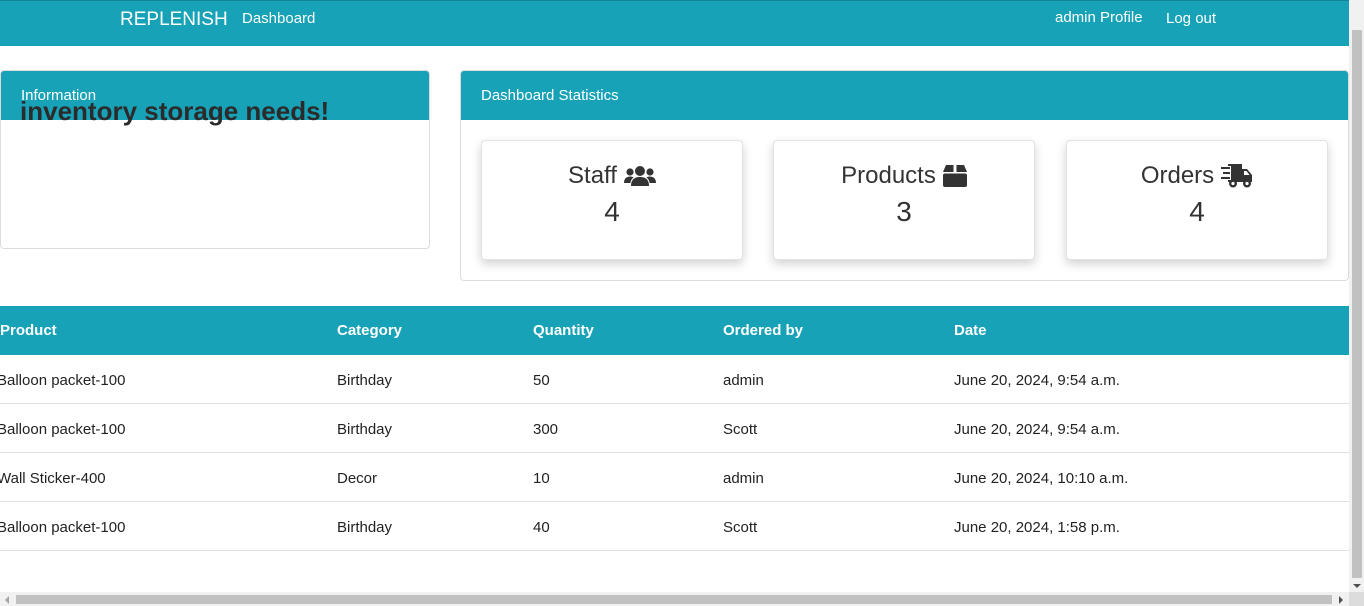  Describe the element at coordinates (1357, 586) in the screenshot. I see `scroll-down-arrow-icon` at that location.